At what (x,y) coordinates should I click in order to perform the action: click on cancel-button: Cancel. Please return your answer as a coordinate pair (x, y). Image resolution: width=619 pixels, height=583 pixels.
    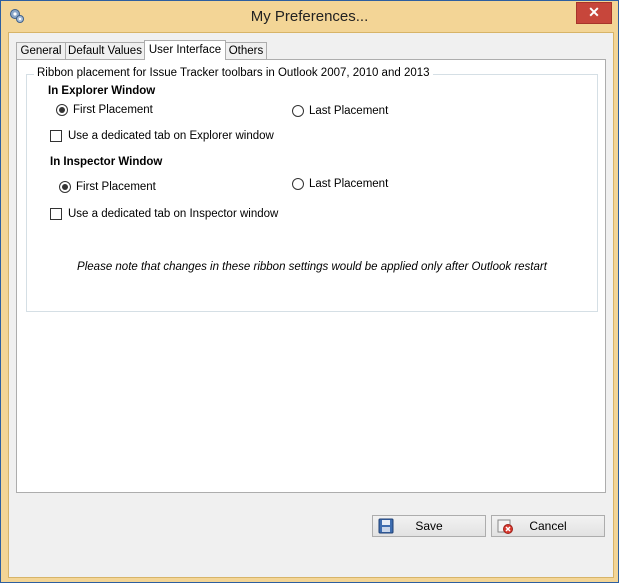
    Looking at the image, I should click on (548, 526).